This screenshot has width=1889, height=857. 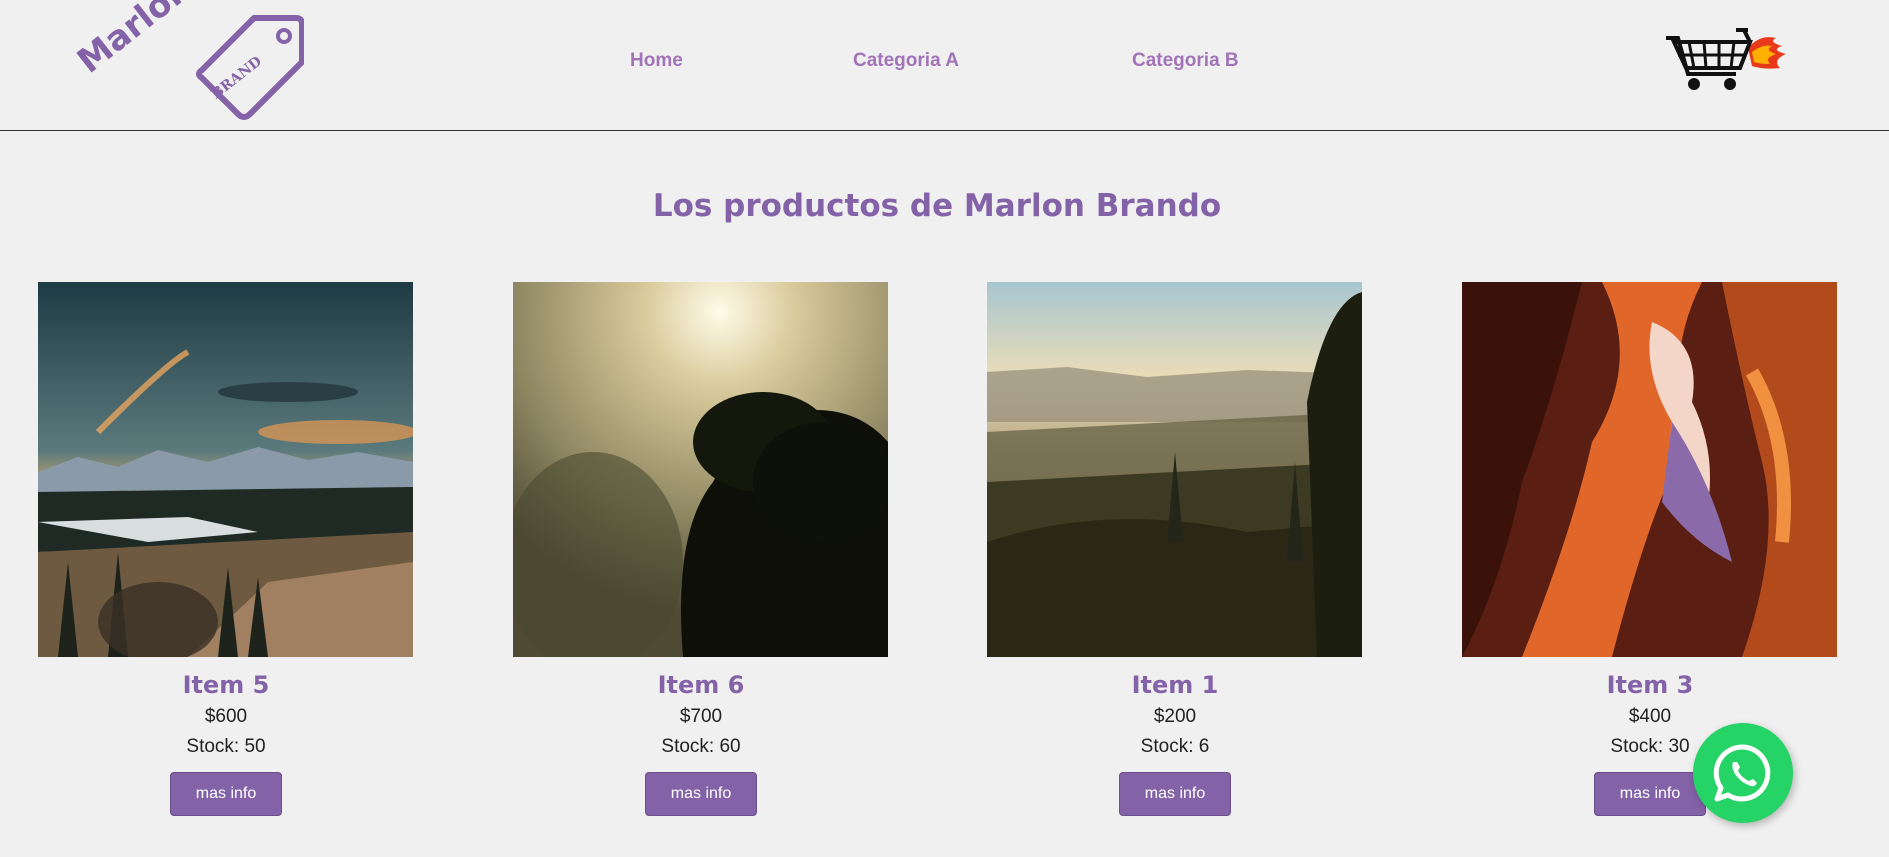 I want to click on product-title: Item 6, so click(x=701, y=685).